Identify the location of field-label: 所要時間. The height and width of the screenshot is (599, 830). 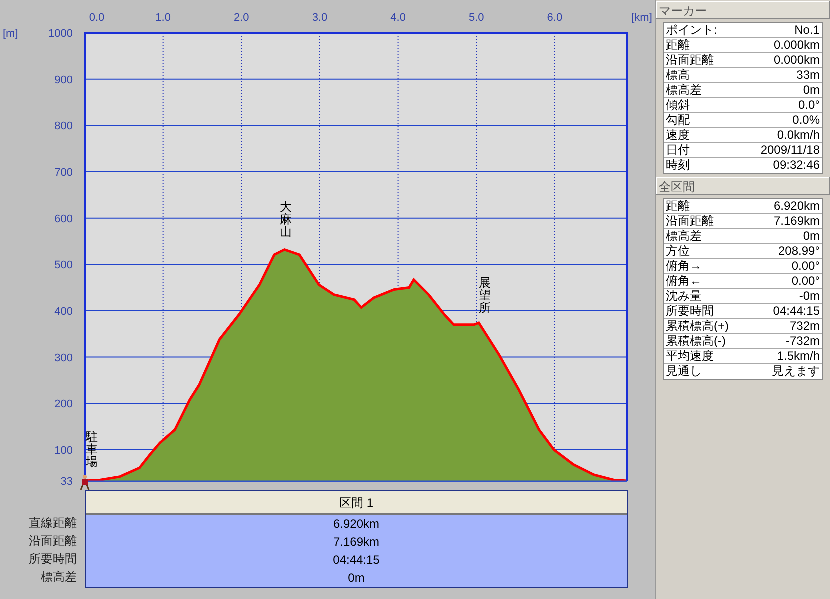
(690, 311).